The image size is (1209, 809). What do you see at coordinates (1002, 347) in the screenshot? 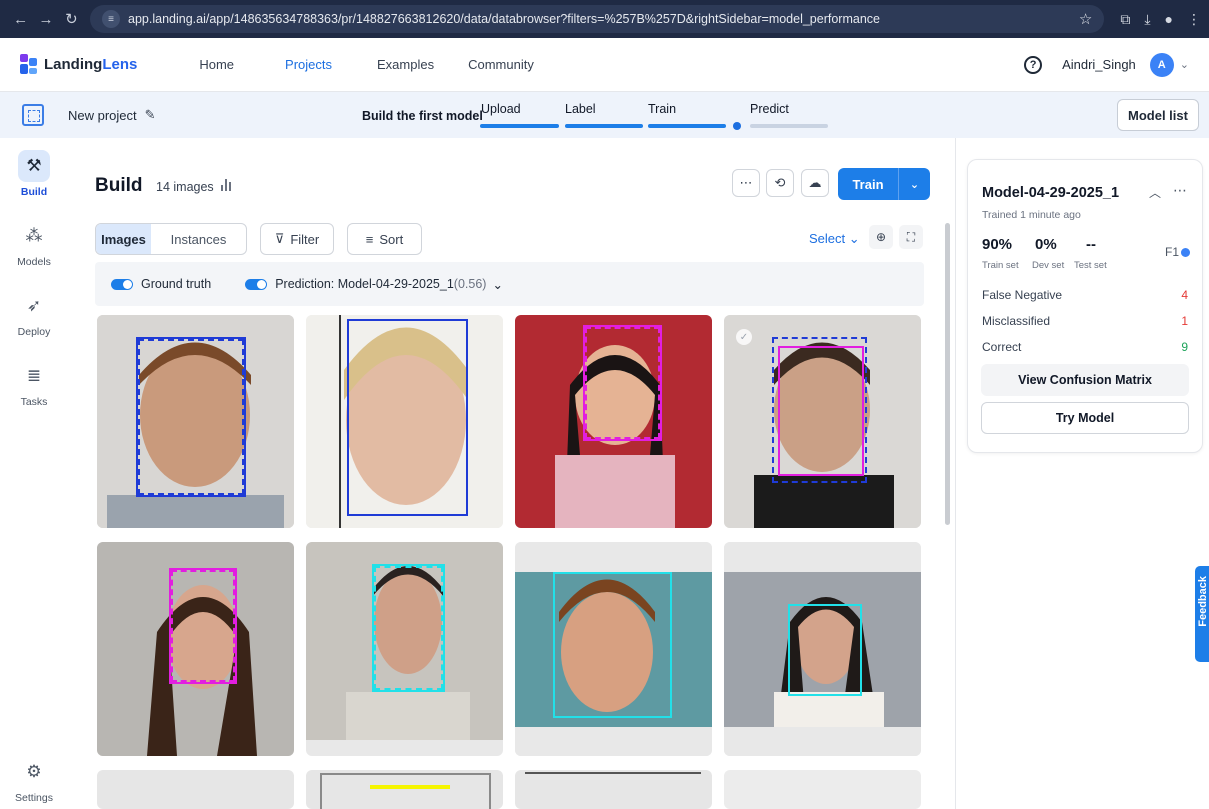
I see `stat-label: Correct` at bounding box center [1002, 347].